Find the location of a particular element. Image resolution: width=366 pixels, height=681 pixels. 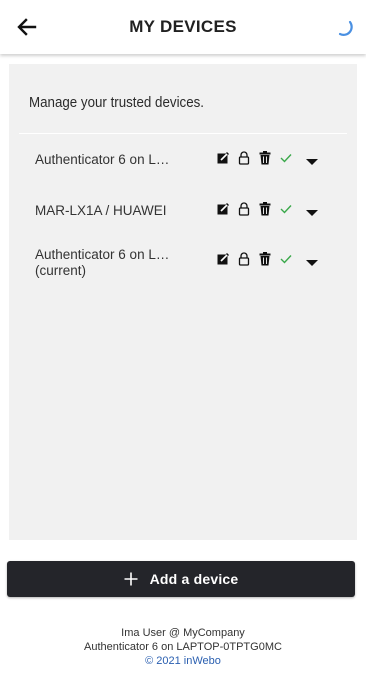

device-row: MAR-LX1A / HUAWEI is located at coordinates (185, 222).